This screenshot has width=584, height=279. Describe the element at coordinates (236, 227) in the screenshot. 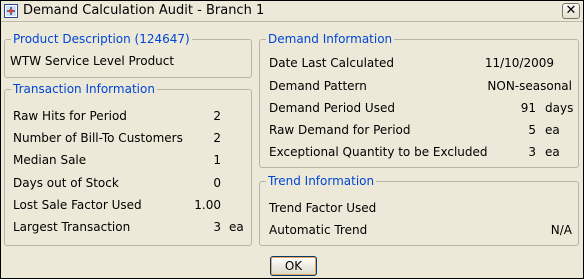

I see `transaction-unit: ea` at that location.